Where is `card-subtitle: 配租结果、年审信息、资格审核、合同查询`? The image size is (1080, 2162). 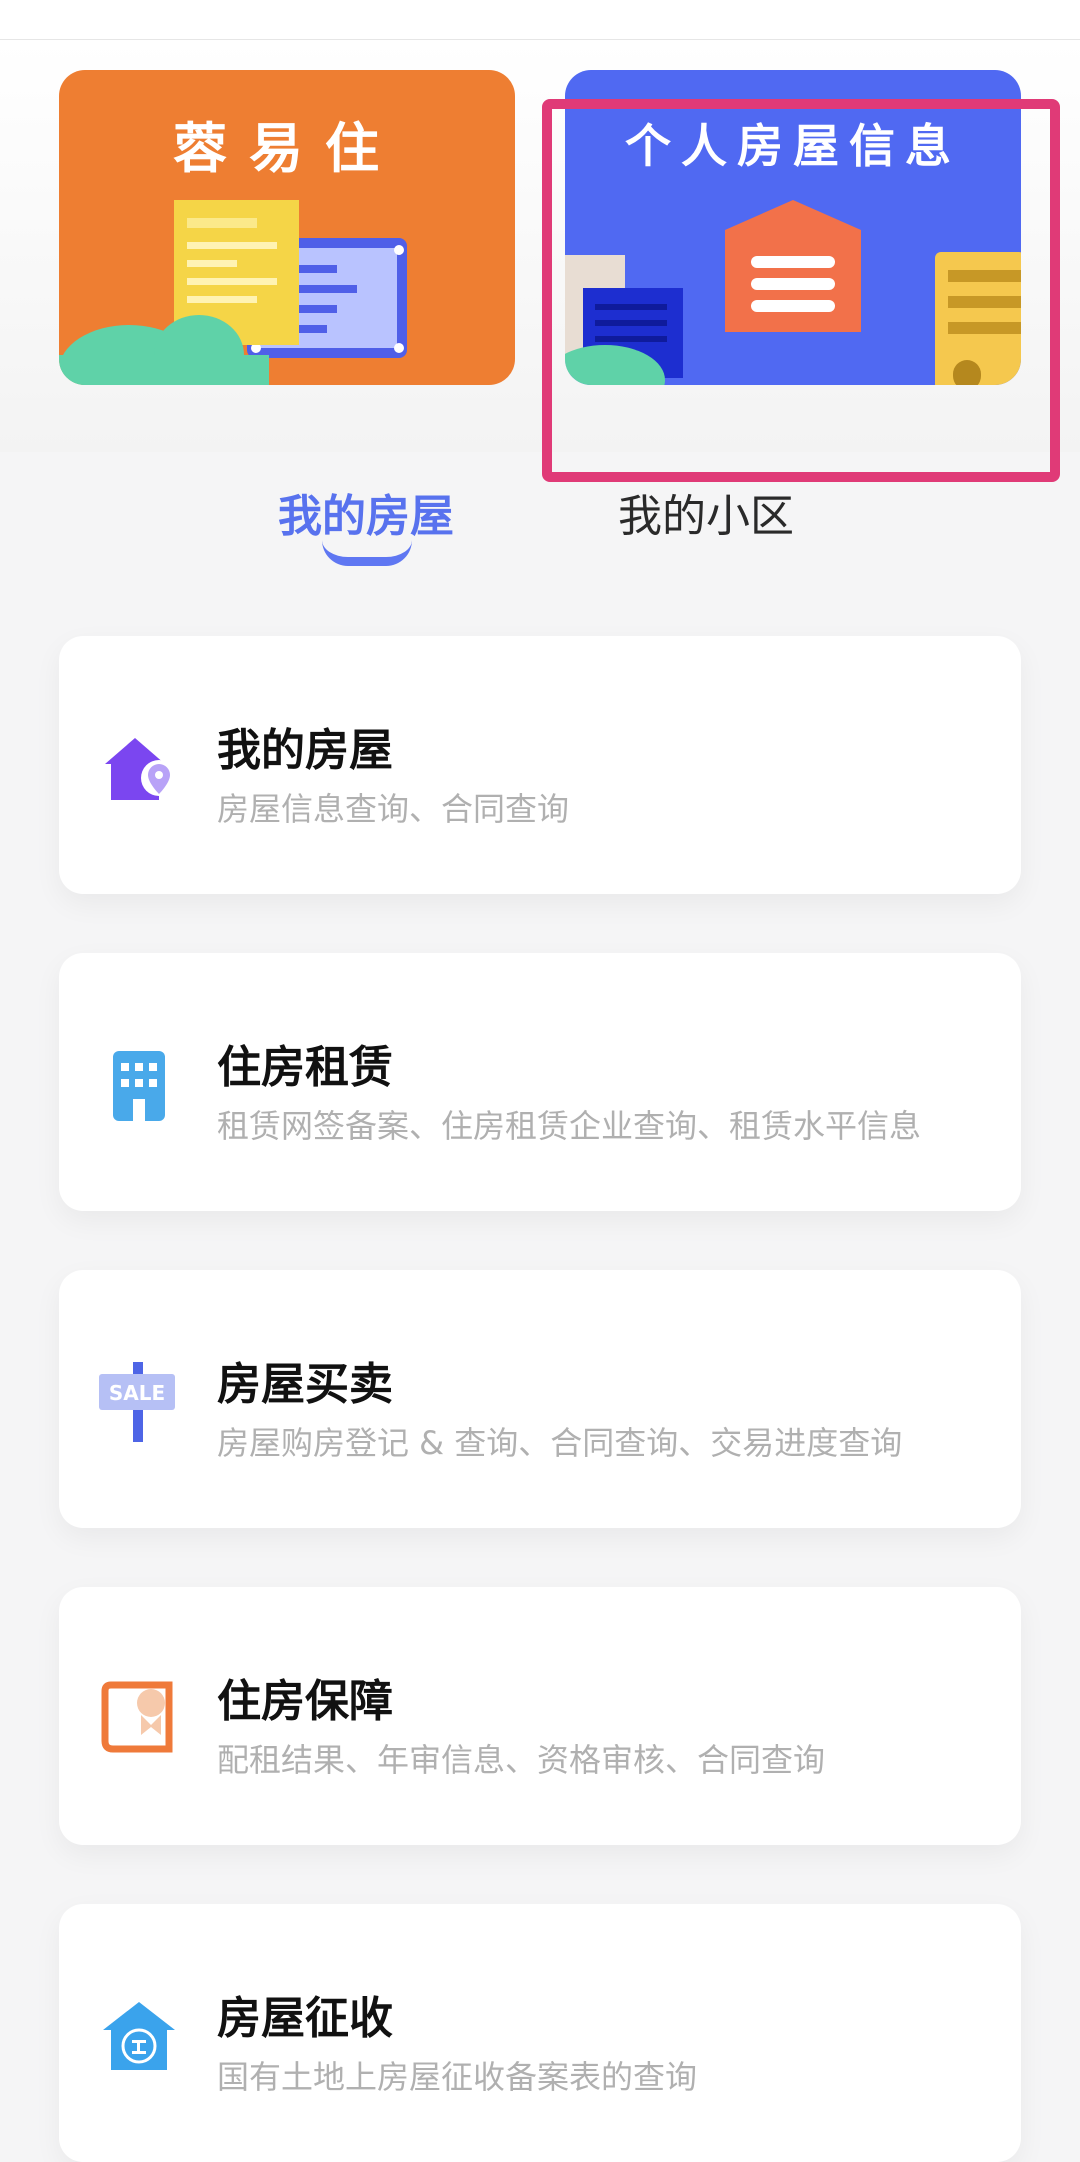 card-subtitle: 配租结果、年审信息、资格审核、合同查询 is located at coordinates (521, 1760).